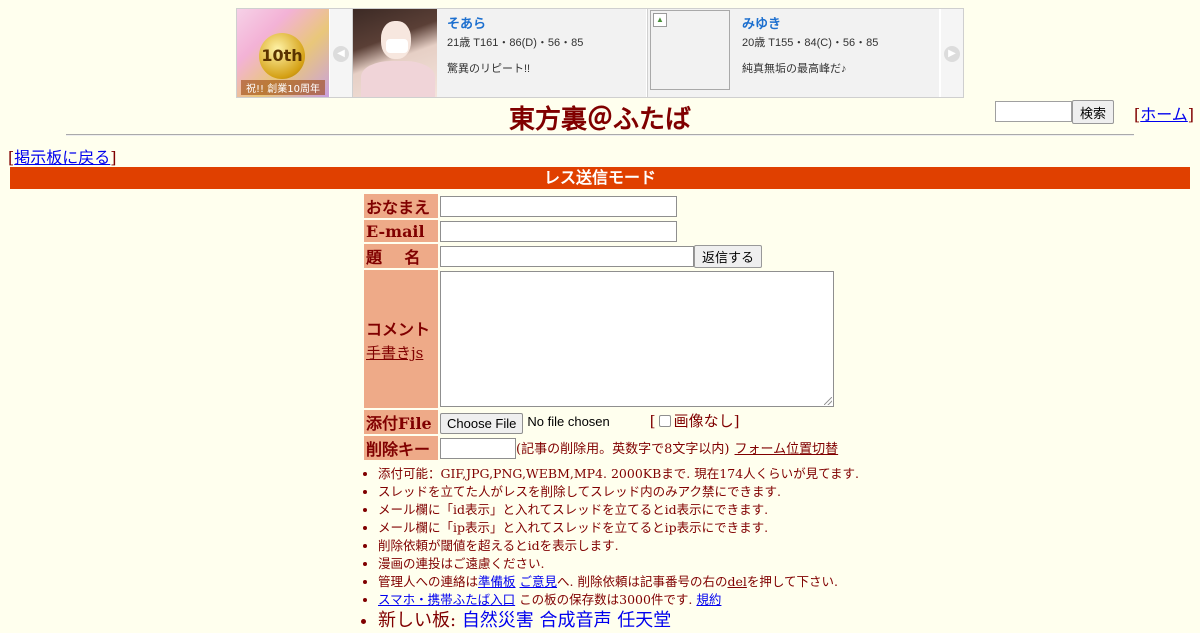 This screenshot has width=1200, height=633. Describe the element at coordinates (838, 22) in the screenshot. I see `card-name: みゆき` at that location.